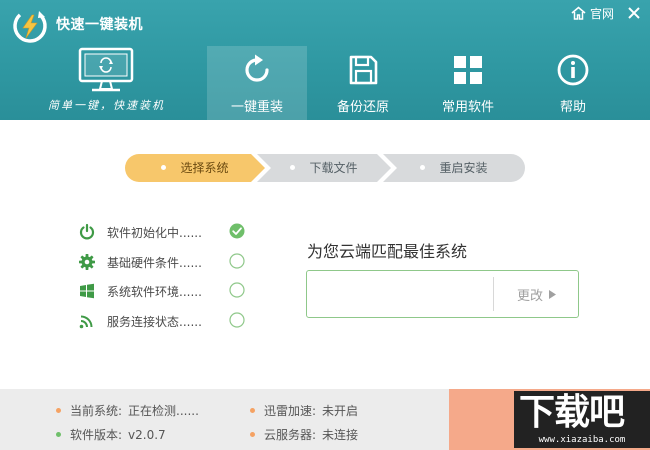  What do you see at coordinates (467, 107) in the screenshot?
I see `tab-label: 常用软件` at bounding box center [467, 107].